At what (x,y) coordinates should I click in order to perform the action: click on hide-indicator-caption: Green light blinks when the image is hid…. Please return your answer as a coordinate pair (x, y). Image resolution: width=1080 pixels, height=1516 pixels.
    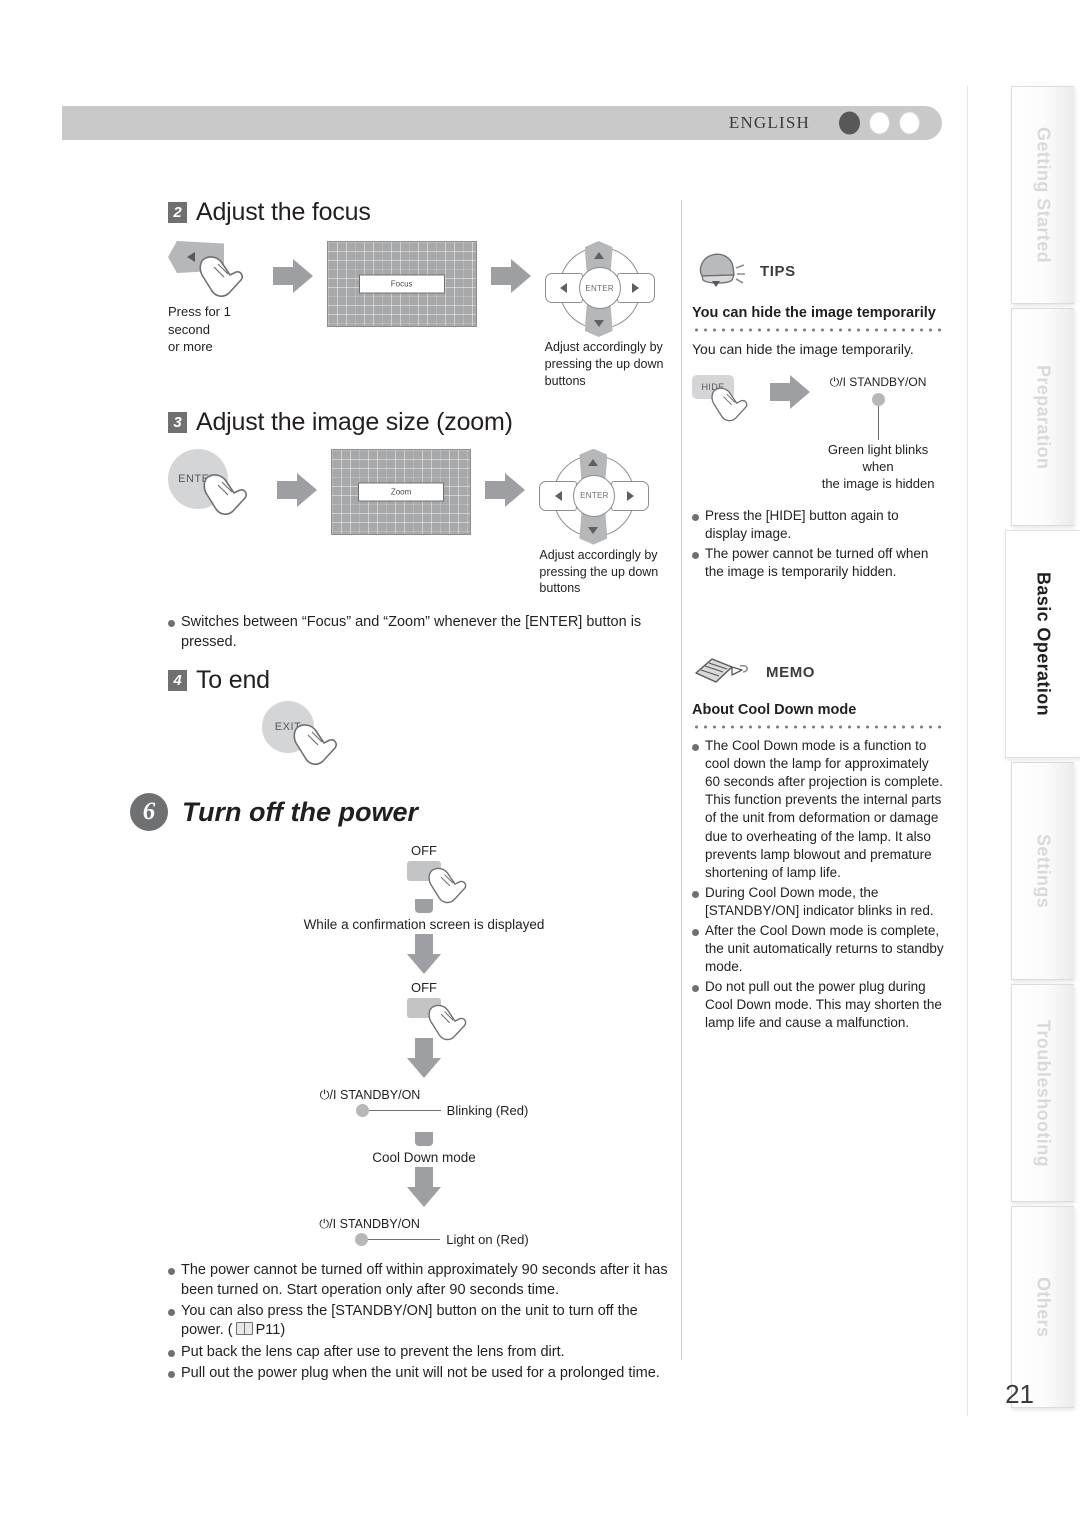
    Looking at the image, I should click on (878, 466).